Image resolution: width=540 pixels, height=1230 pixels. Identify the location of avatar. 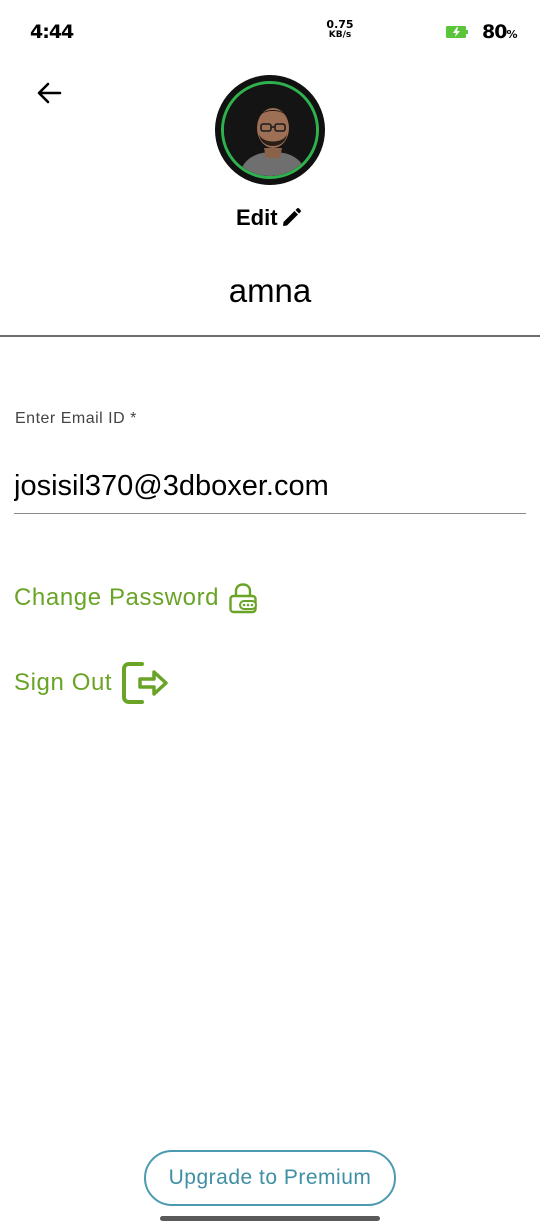
(270, 130).